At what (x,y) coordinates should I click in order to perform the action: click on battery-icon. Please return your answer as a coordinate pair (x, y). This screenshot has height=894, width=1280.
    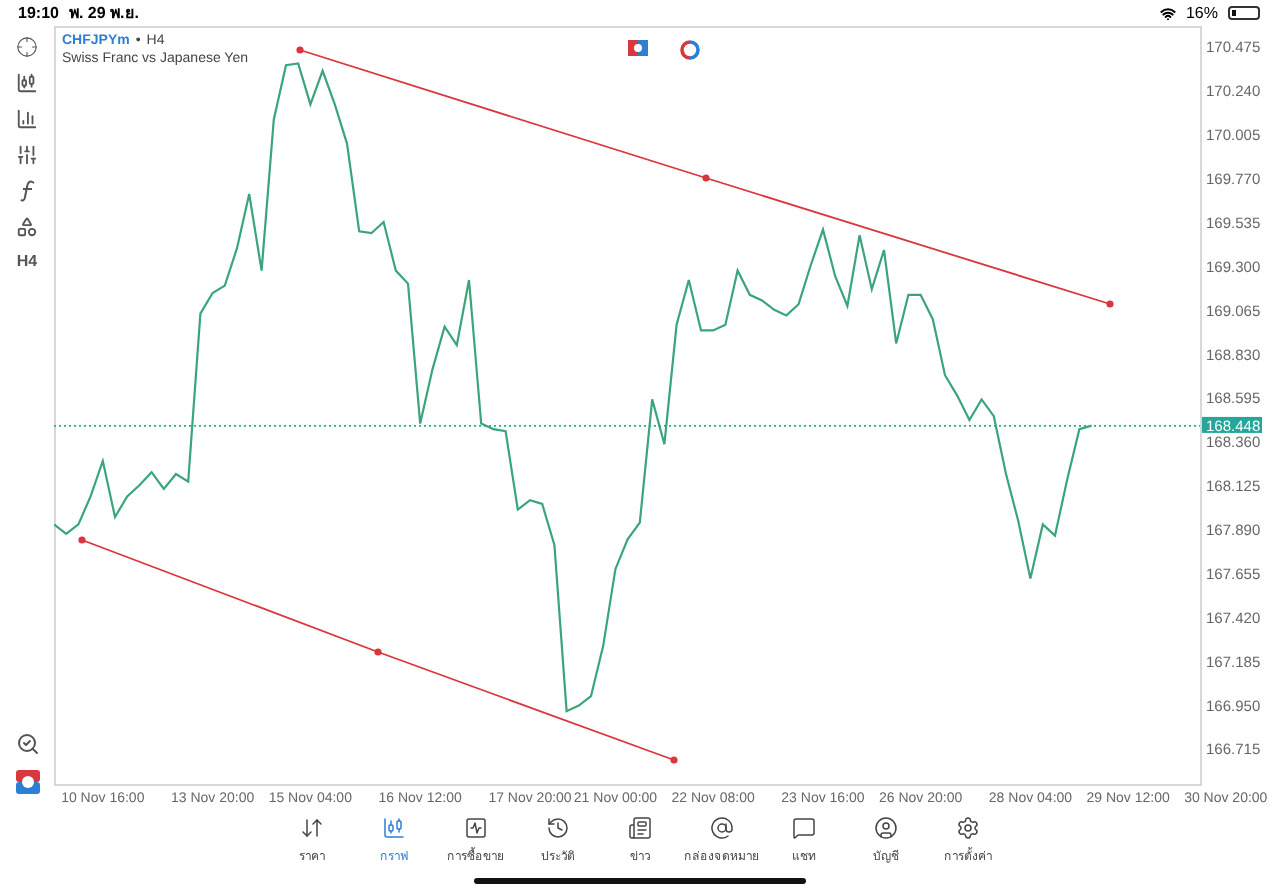
    Looking at the image, I should click on (1244, 13).